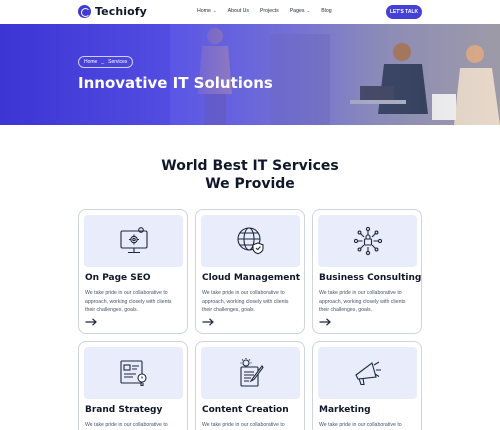 This screenshot has height=430, width=500. What do you see at coordinates (297, 11) in the screenshot?
I see `nav-label: Pages` at bounding box center [297, 11].